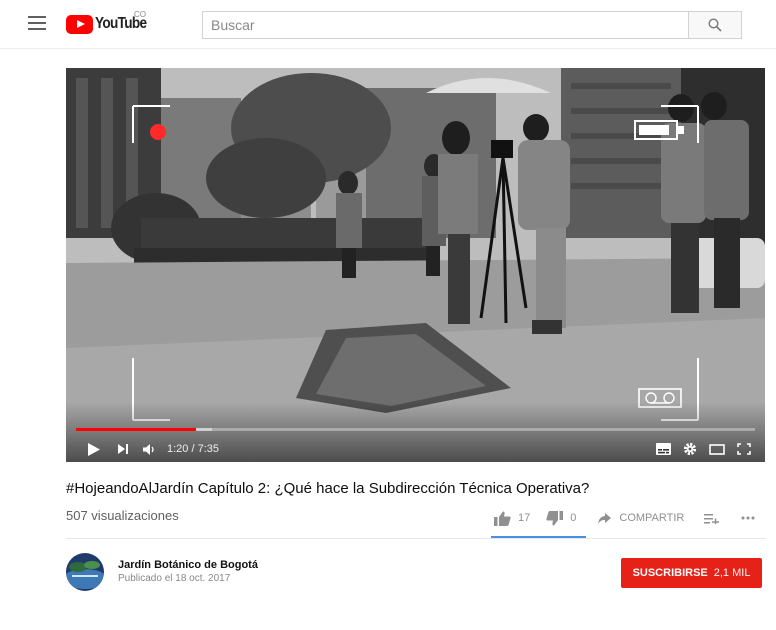  I want to click on subtitles-icon, so click(663, 449).